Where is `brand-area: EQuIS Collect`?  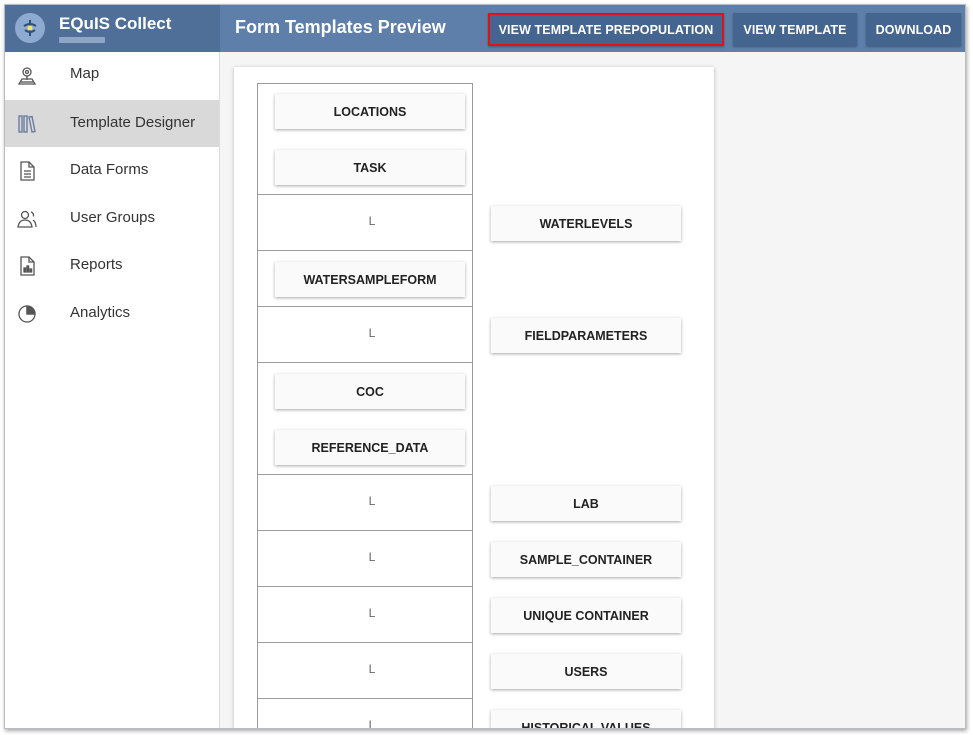
brand-area: EQuIS Collect is located at coordinates (112, 28).